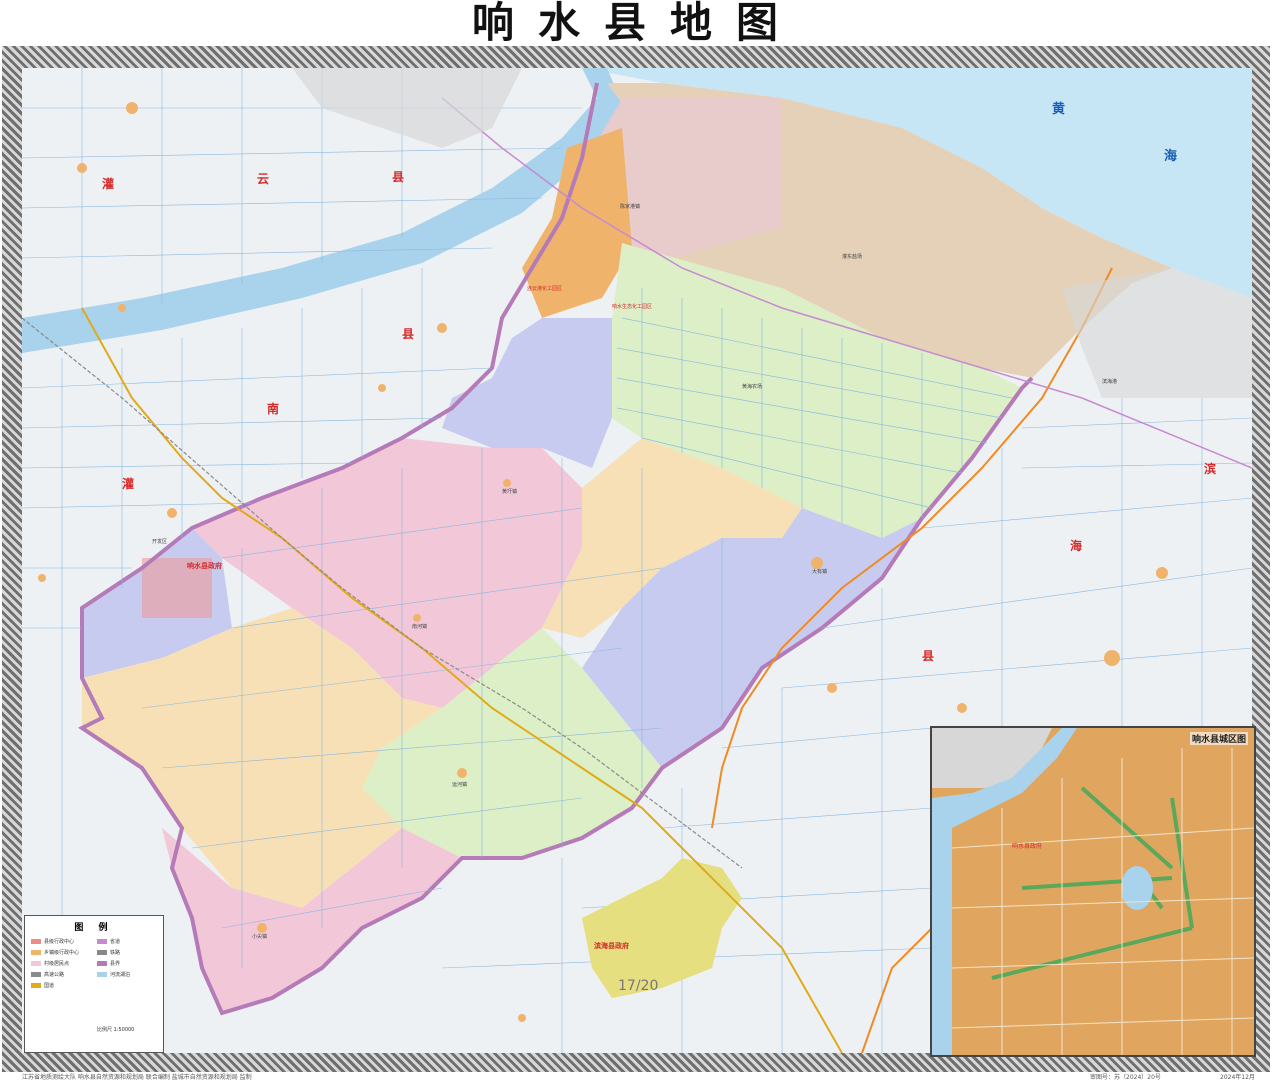 This screenshot has height=1081, width=1274. I want to click on place-kaifaqu: 开发区, so click(159, 541).